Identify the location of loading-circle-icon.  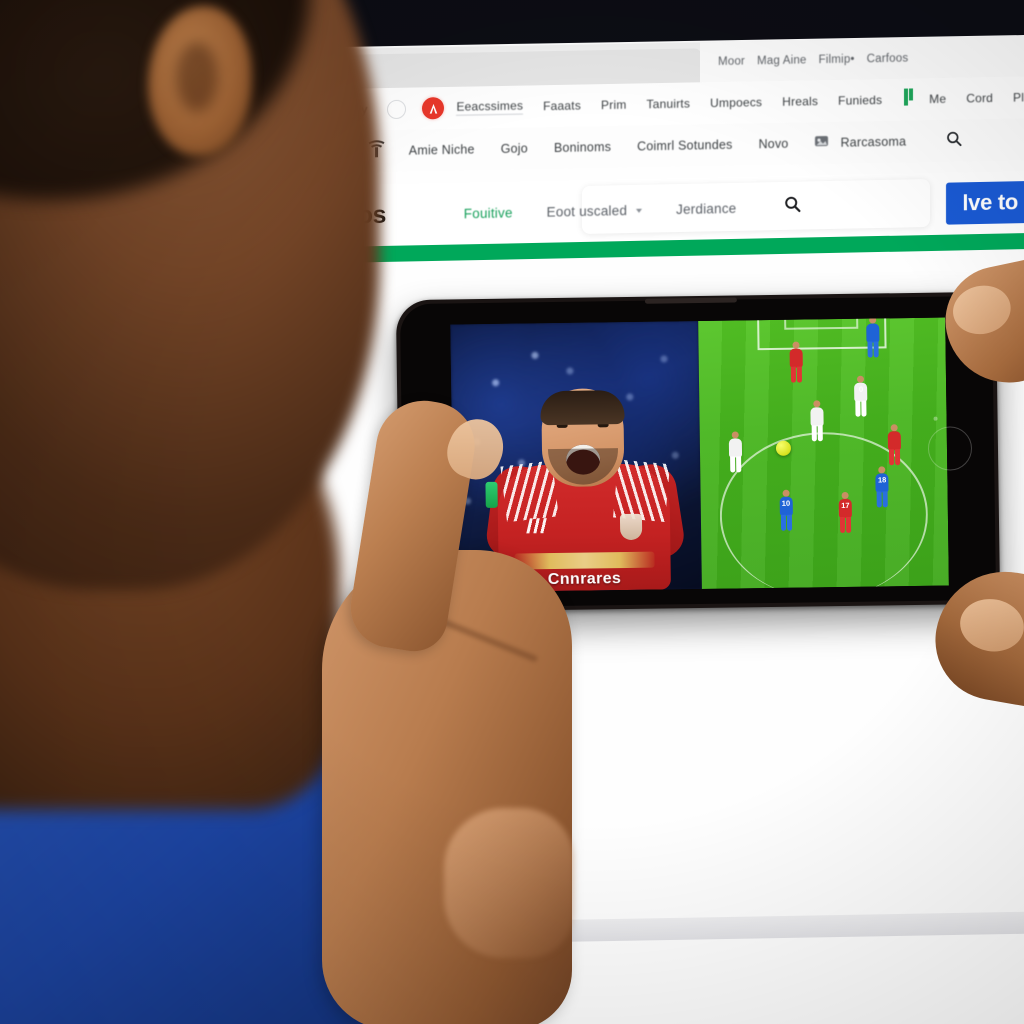
(397, 109).